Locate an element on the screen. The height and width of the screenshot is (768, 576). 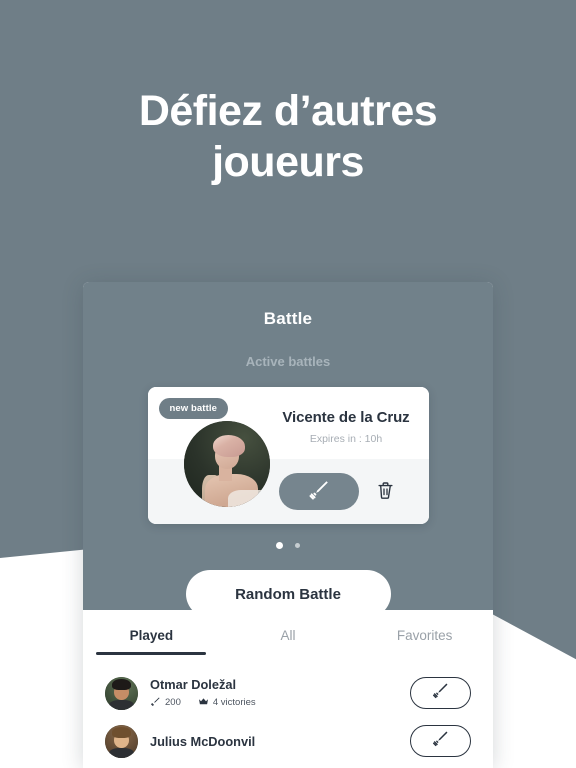
promo-headline: Défiez d’autres joueurs is located at coordinates (288, 136).